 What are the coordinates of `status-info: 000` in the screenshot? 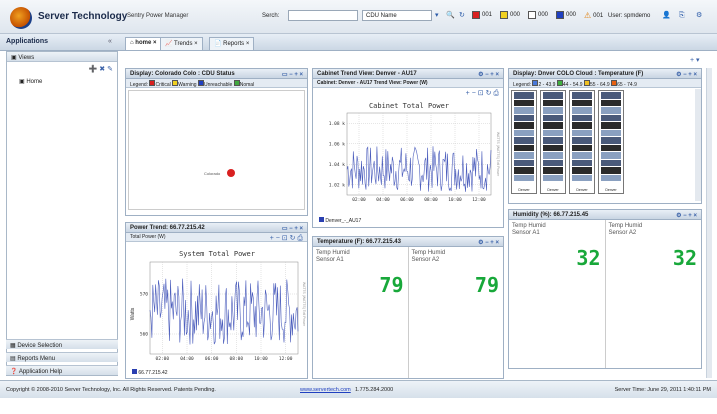 It's located at (538, 15).